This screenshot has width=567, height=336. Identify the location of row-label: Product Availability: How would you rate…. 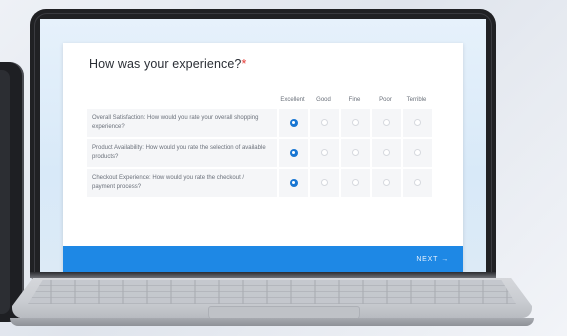
(182, 154).